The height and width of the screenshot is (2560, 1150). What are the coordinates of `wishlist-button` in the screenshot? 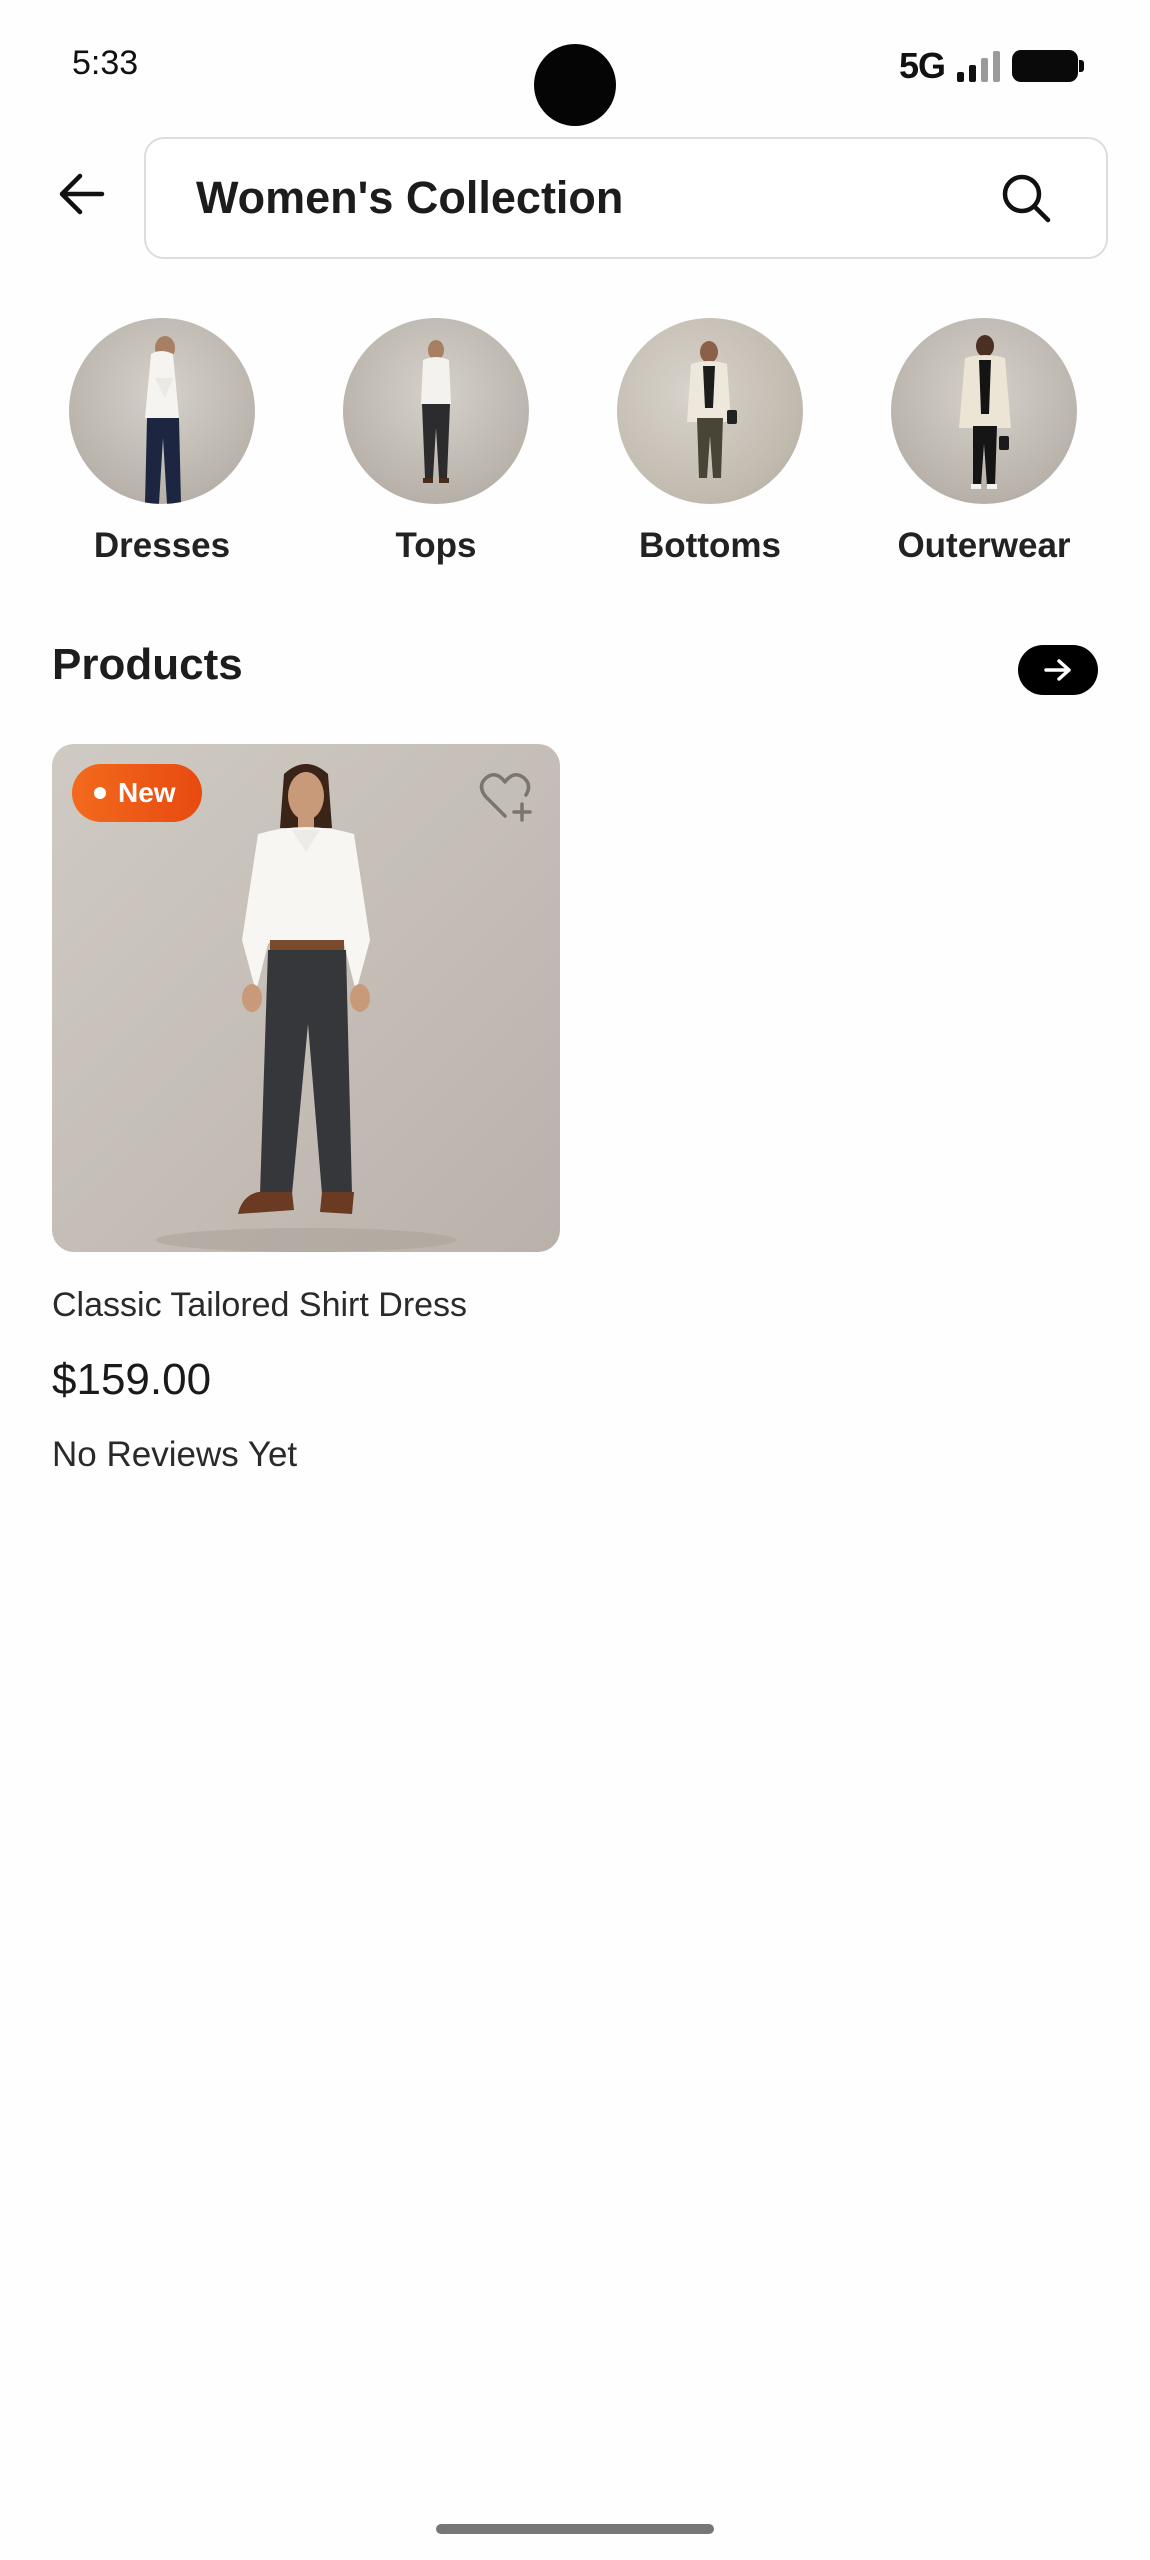 It's located at (507, 797).